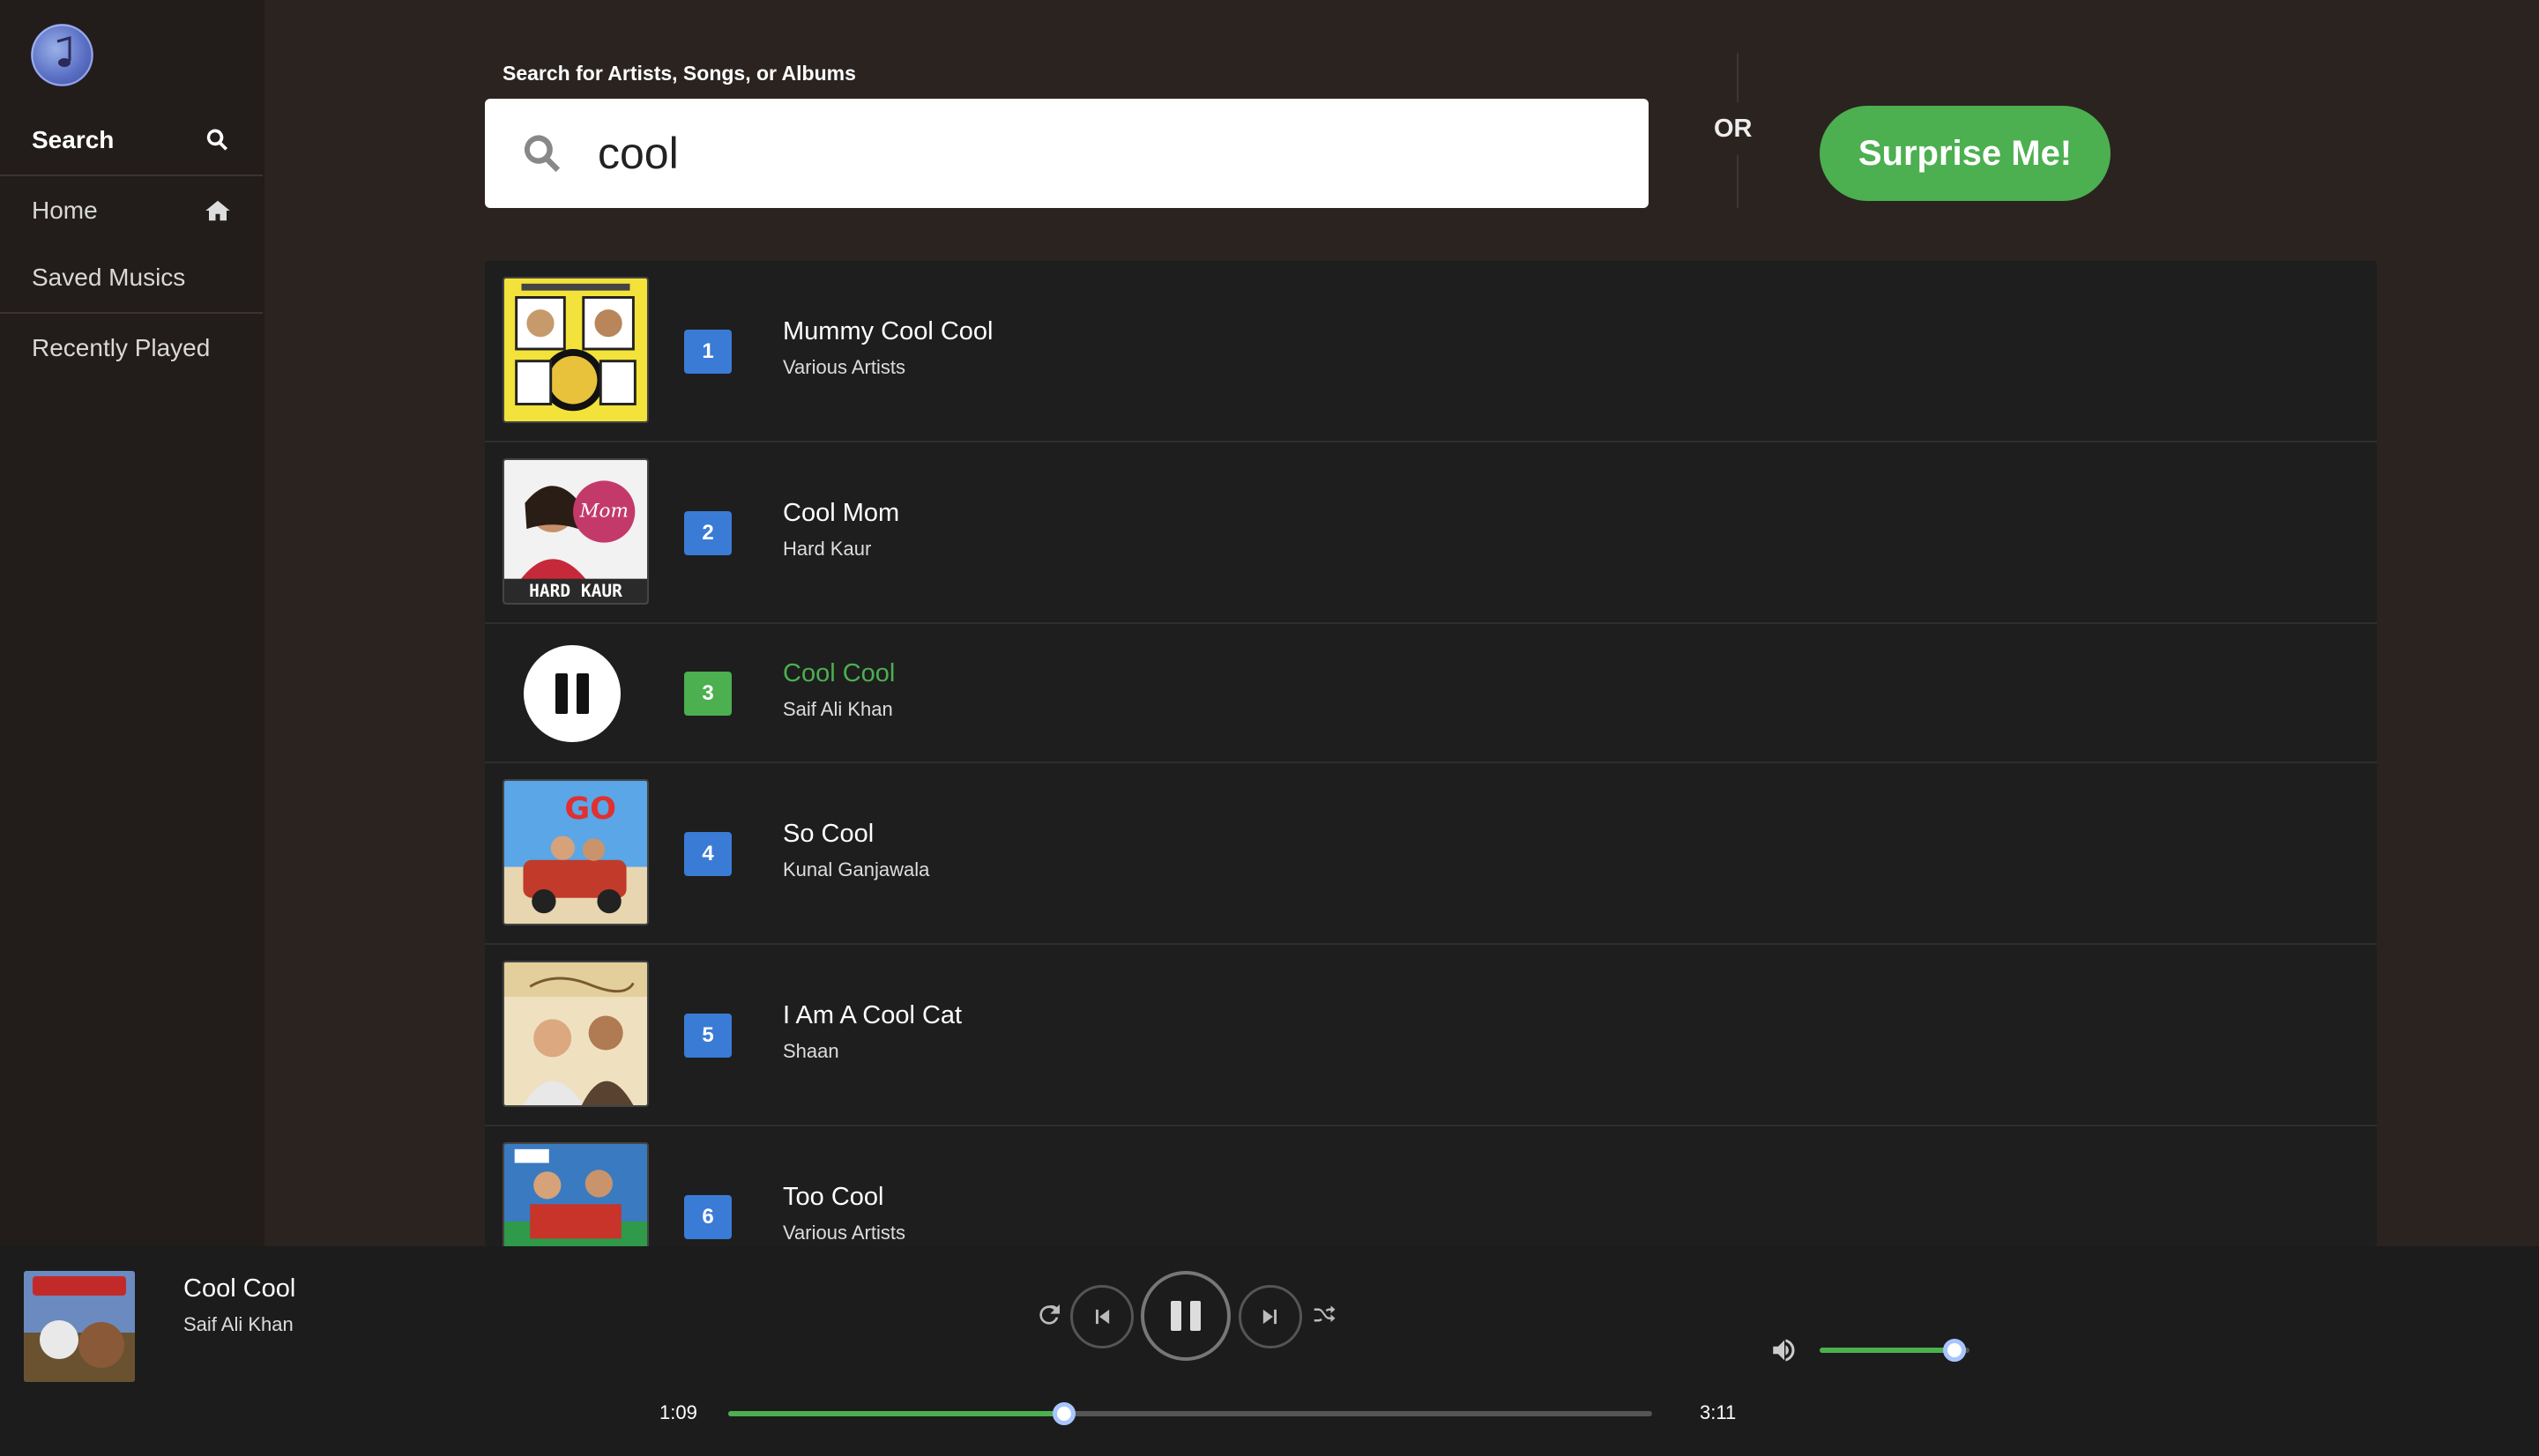  I want to click on current-time: 1:09, so click(678, 1412).